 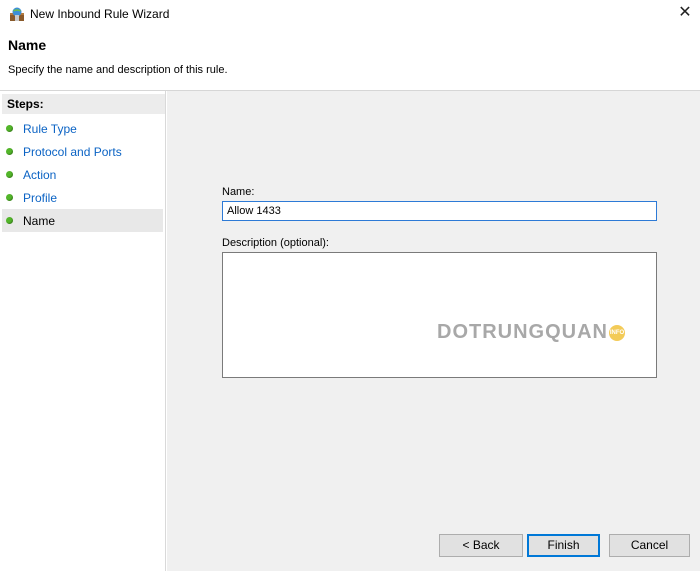 I want to click on step-profile: Profile, so click(x=82, y=197).